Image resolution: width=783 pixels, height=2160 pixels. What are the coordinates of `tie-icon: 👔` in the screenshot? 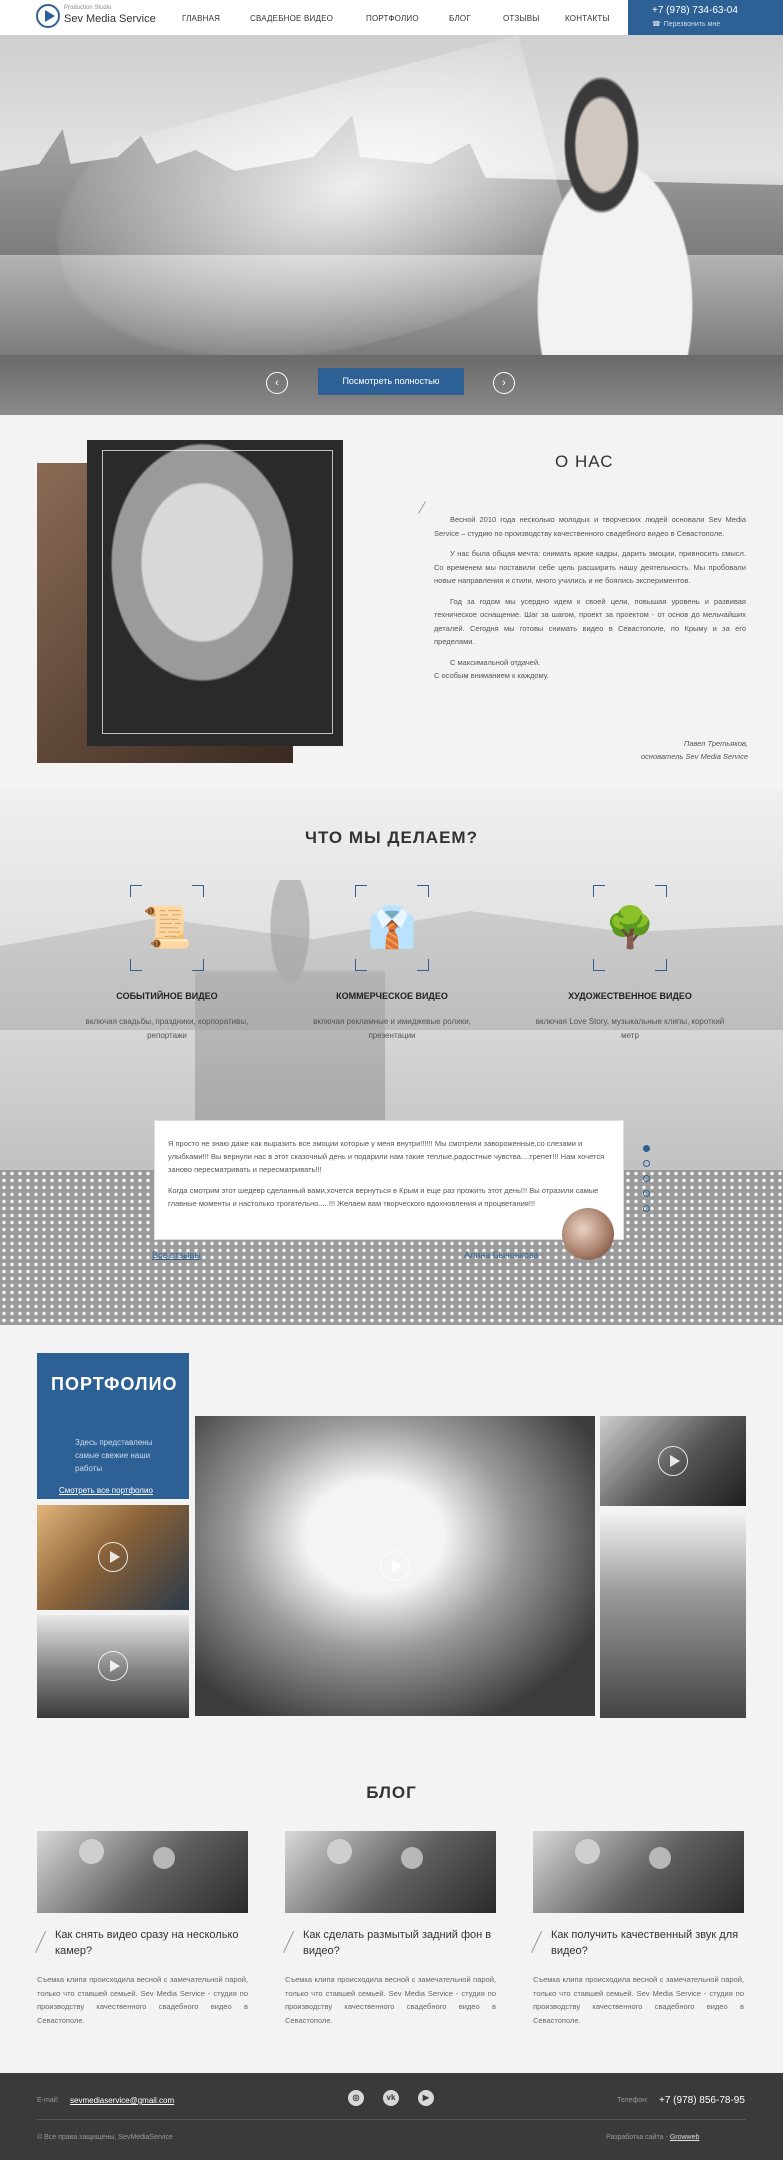 It's located at (392, 928).